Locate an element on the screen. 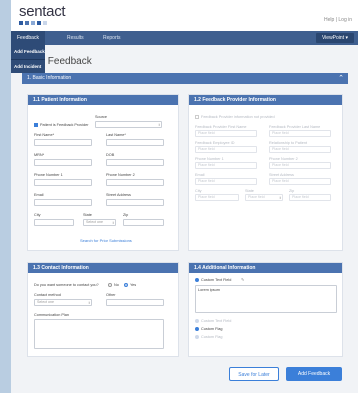 The image size is (358, 393). provider-last-name-label: Feedback Provider Last Name is located at coordinates (295, 127).